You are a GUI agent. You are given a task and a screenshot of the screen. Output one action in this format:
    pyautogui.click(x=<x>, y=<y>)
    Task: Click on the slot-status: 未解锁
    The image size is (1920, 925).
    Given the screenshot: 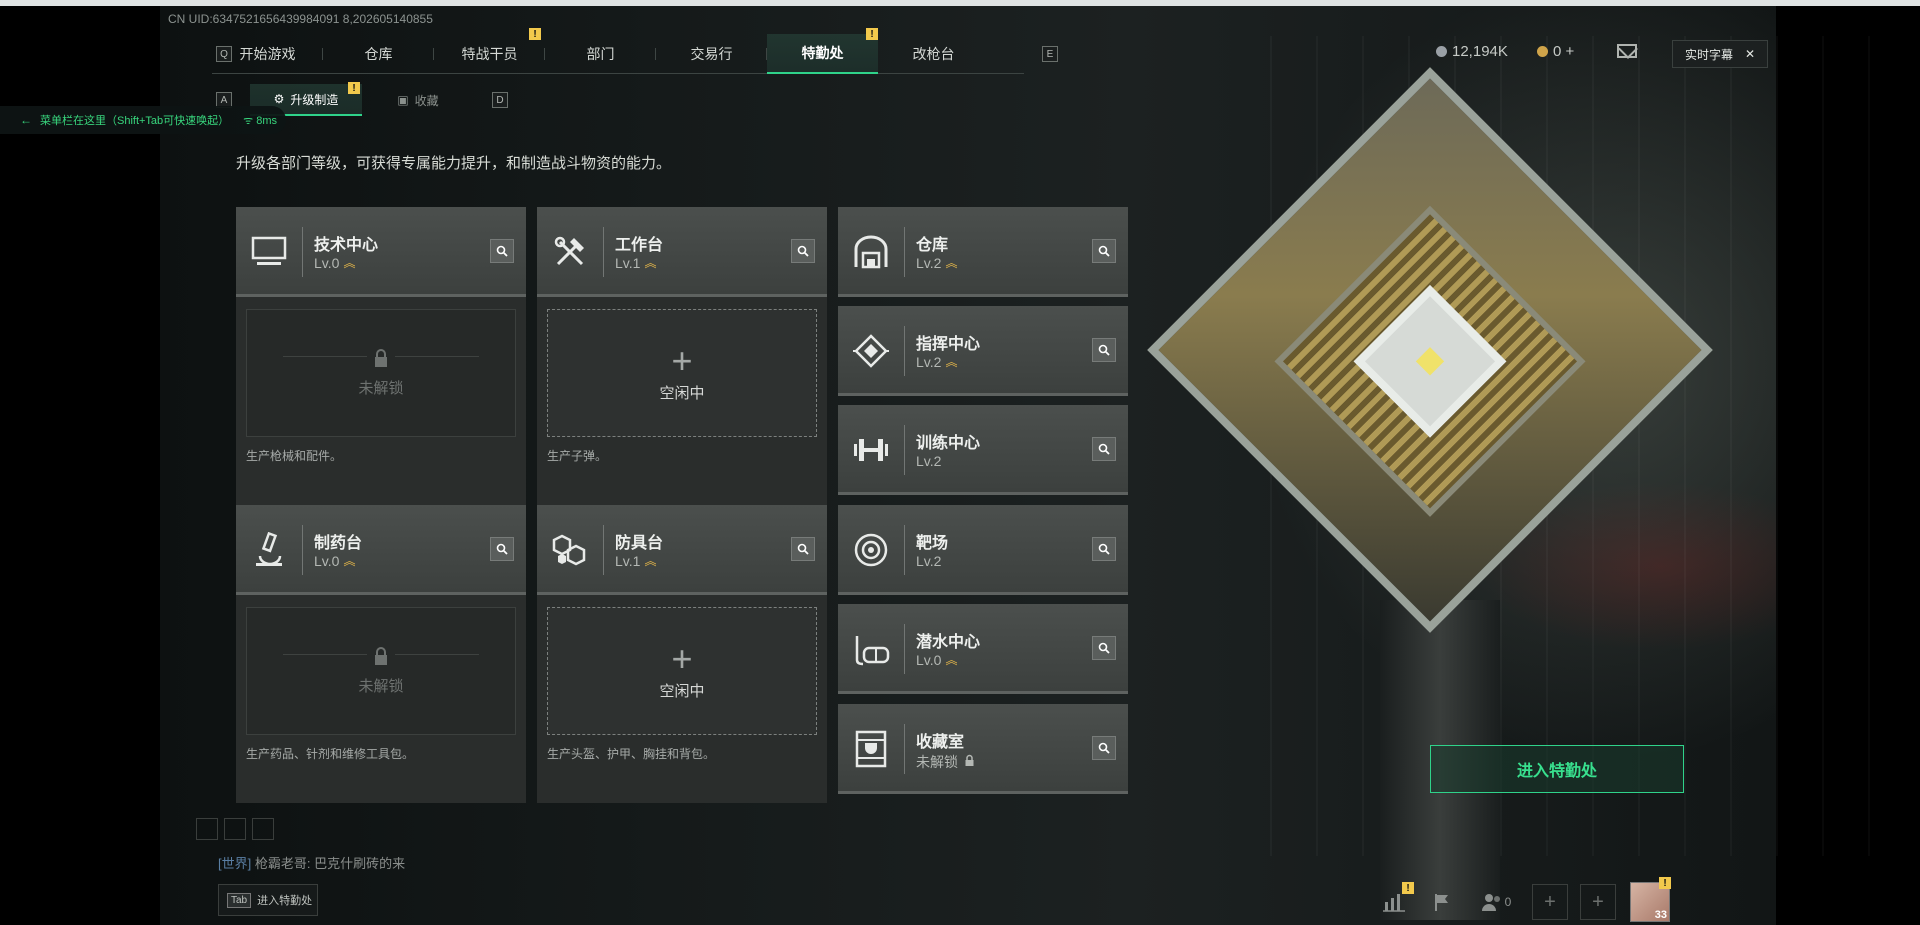 What is the action you would take?
    pyautogui.click(x=381, y=388)
    